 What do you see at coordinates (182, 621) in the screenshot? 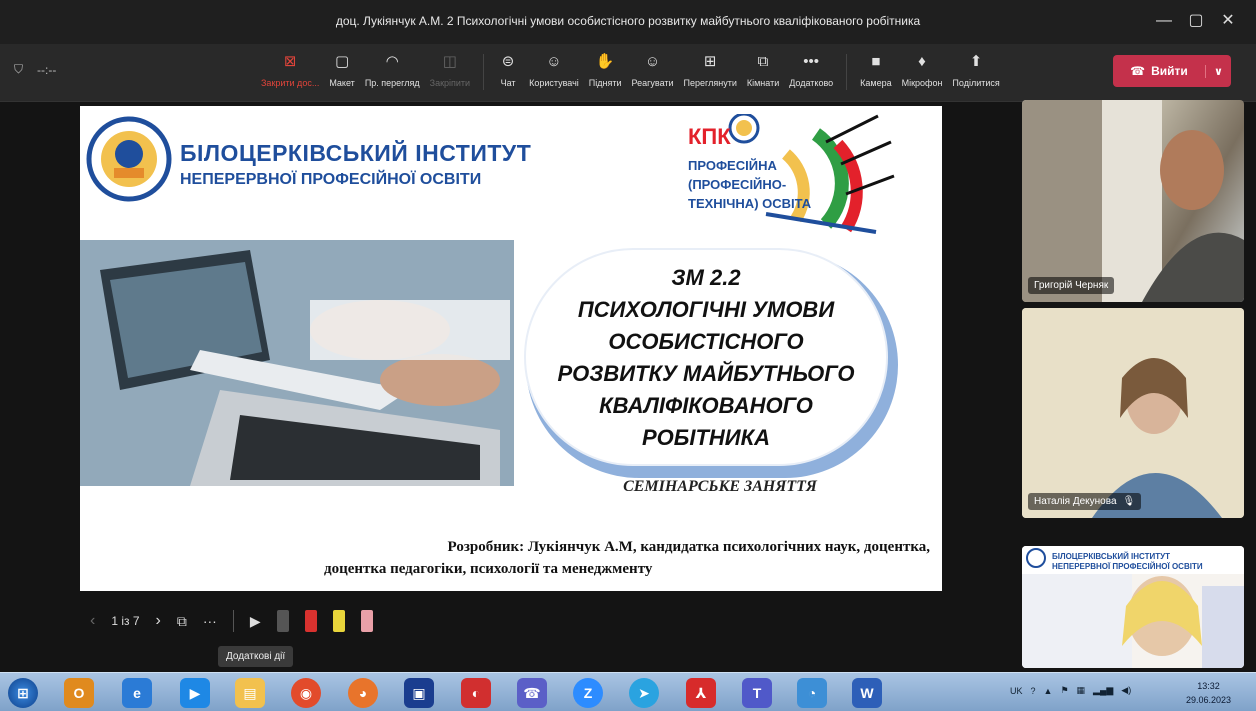
I see `slide-sorter-icon: ⧉` at bounding box center [182, 621].